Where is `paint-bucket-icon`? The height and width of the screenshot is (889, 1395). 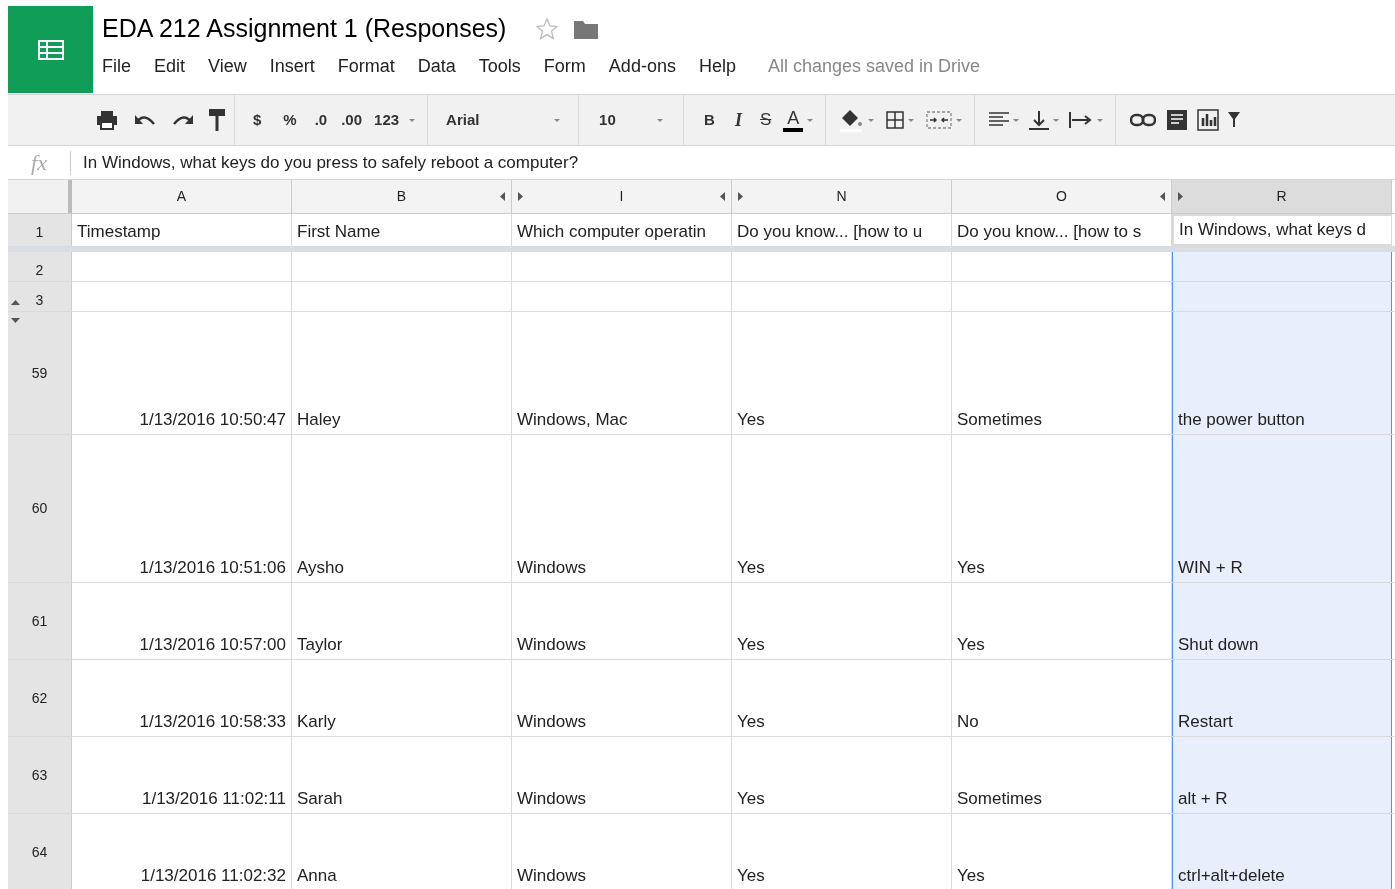 paint-bucket-icon is located at coordinates (851, 120).